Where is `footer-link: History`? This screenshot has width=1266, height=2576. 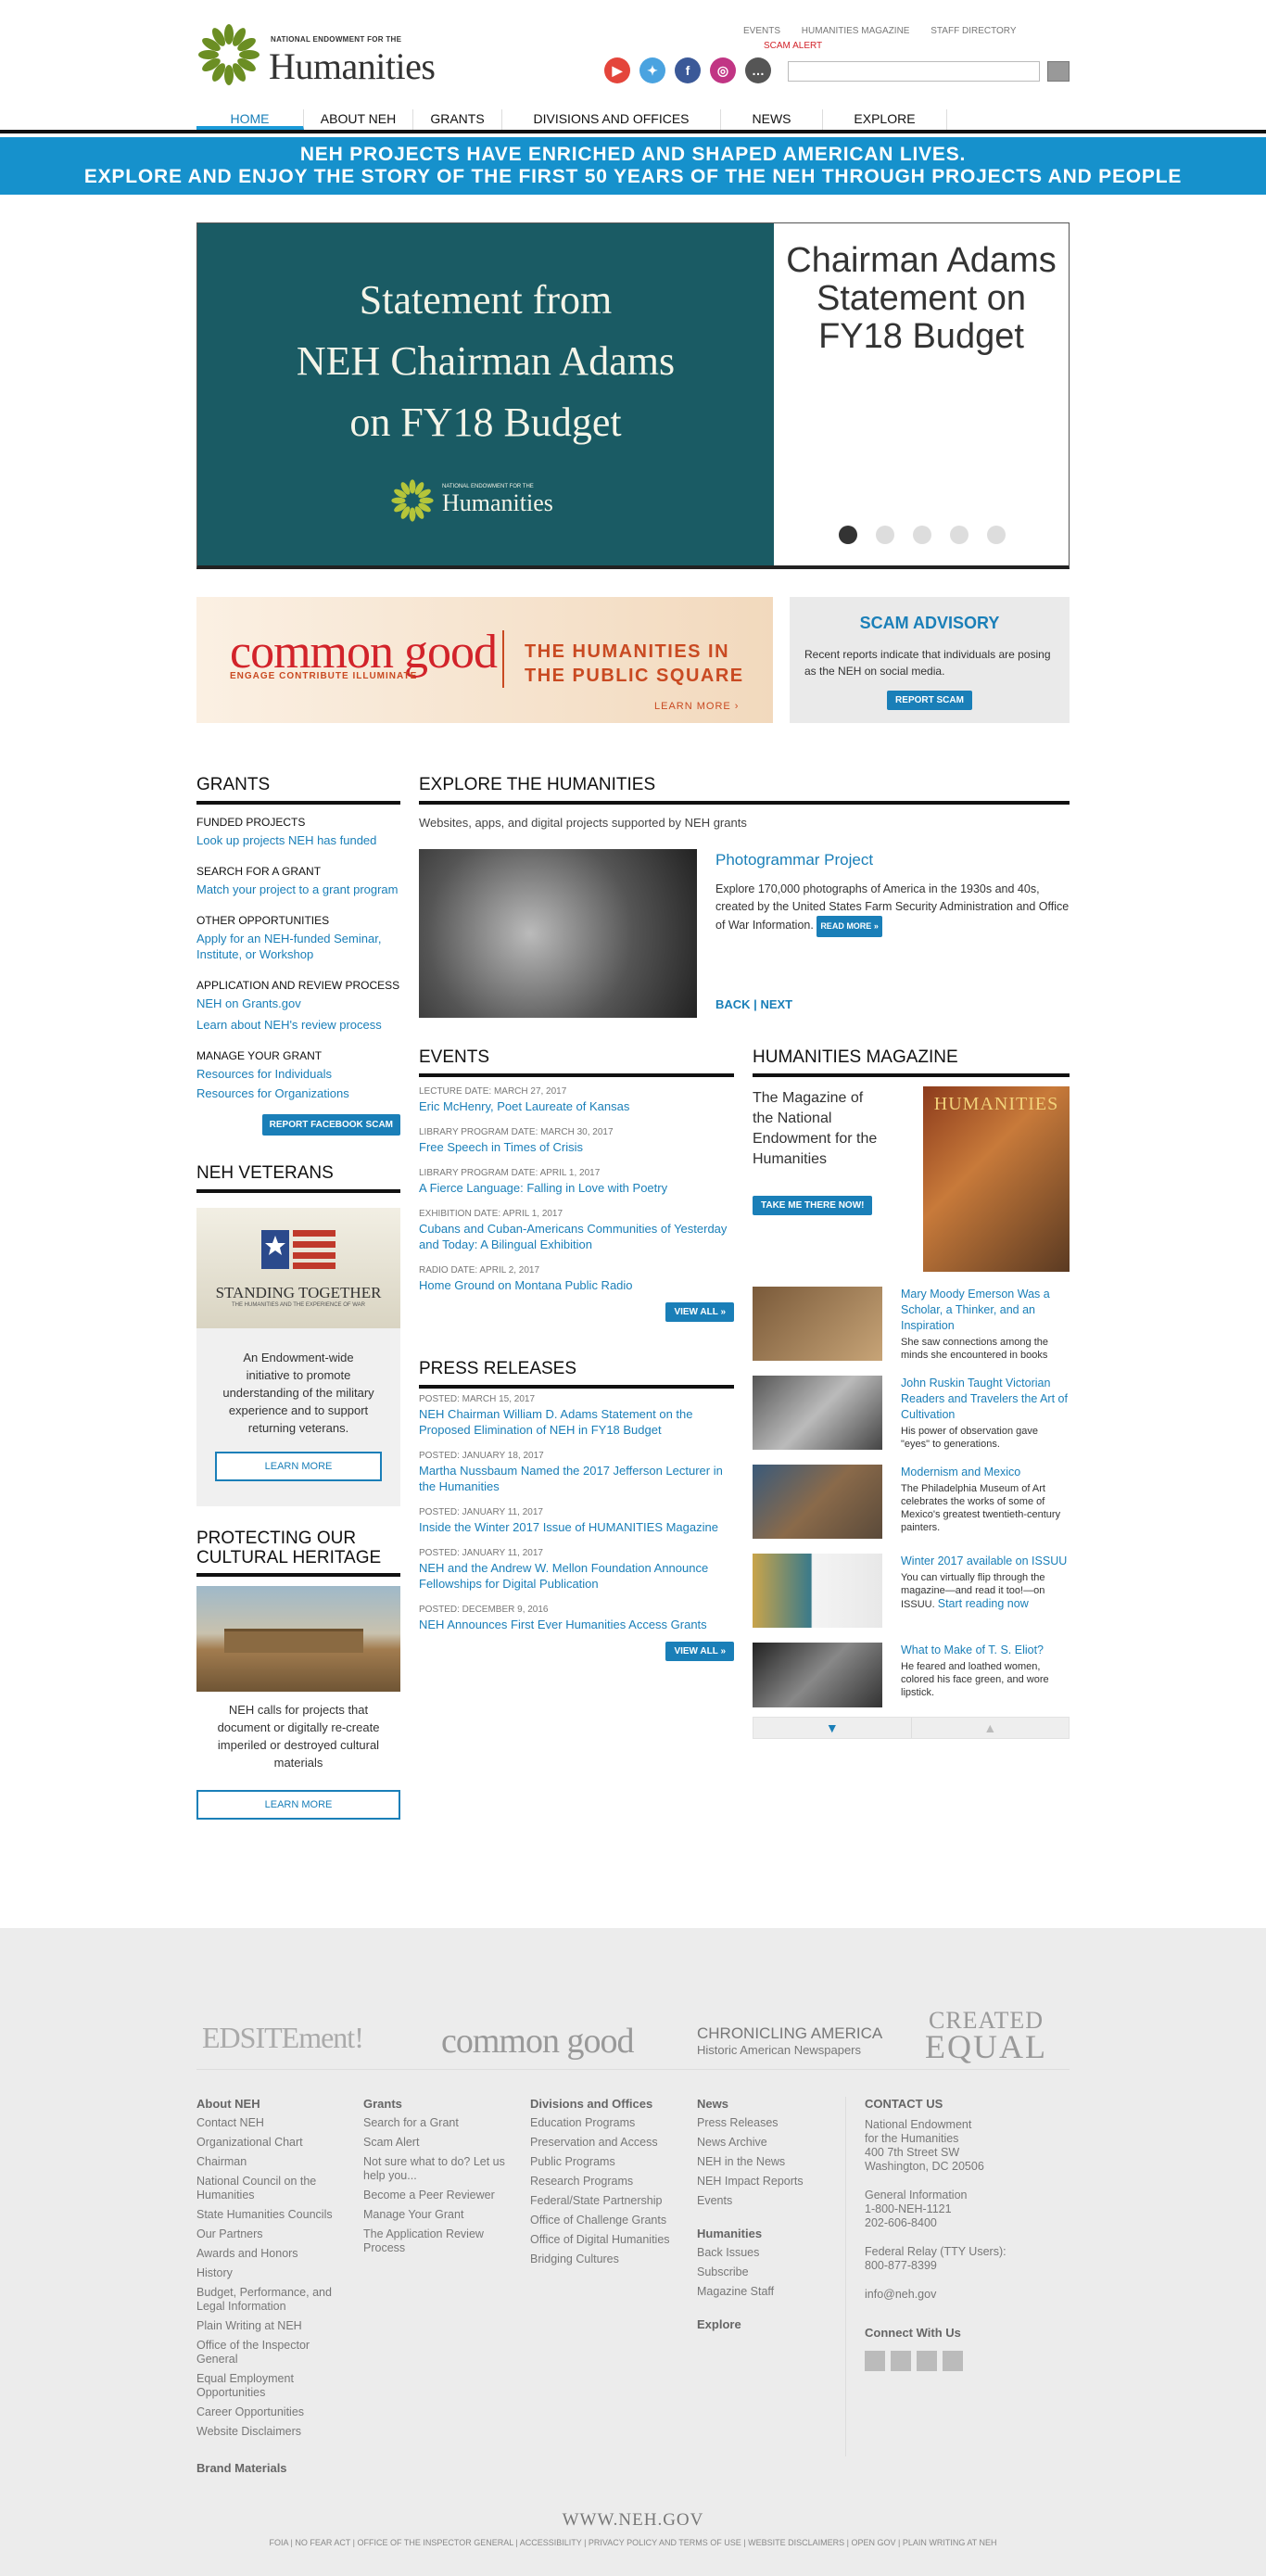
footer-link: History is located at coordinates (271, 2273).